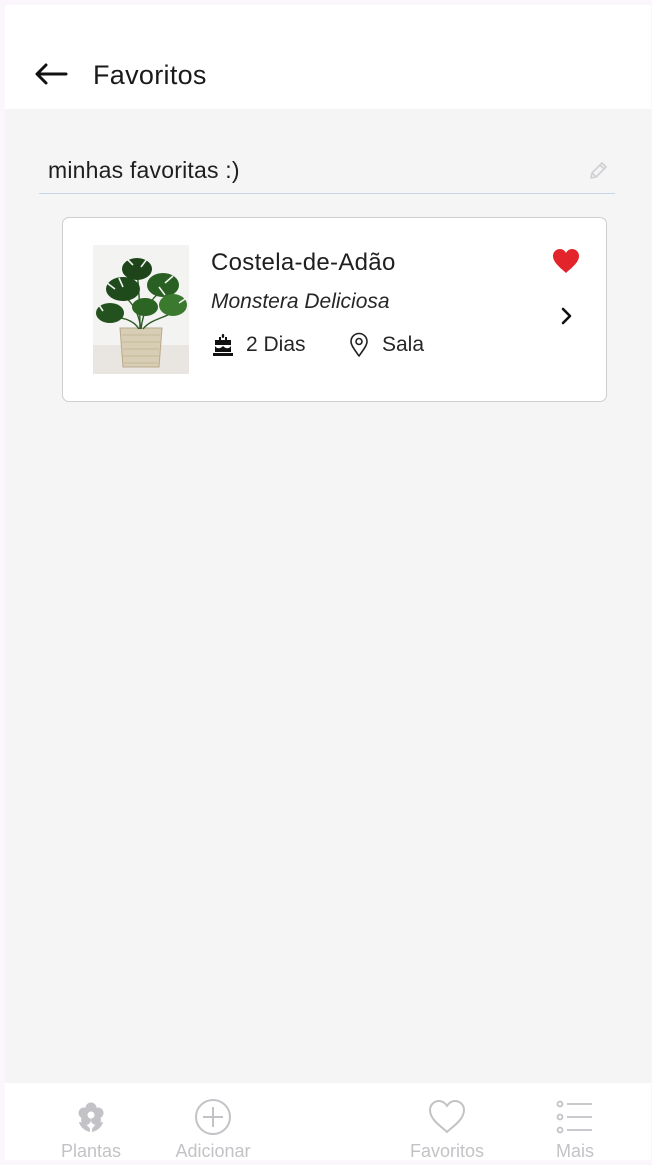  What do you see at coordinates (574, 1117) in the screenshot?
I see `list-icon` at bounding box center [574, 1117].